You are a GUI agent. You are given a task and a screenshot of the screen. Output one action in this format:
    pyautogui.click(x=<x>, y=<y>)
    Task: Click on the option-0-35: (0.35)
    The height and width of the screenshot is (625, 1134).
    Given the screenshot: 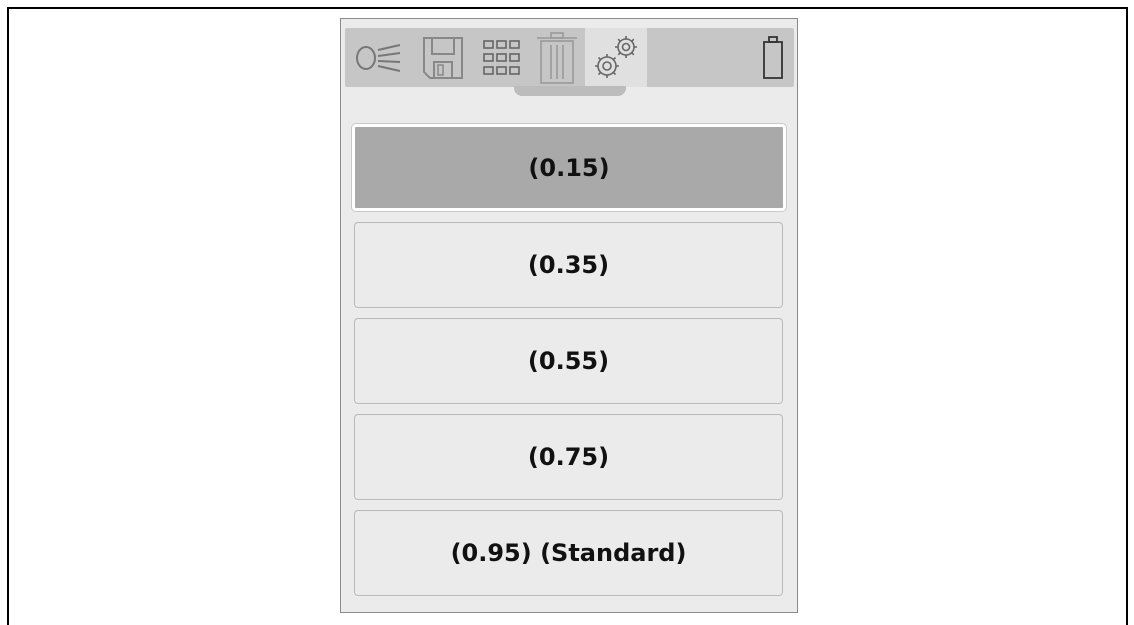 What is the action you would take?
    pyautogui.click(x=568, y=265)
    